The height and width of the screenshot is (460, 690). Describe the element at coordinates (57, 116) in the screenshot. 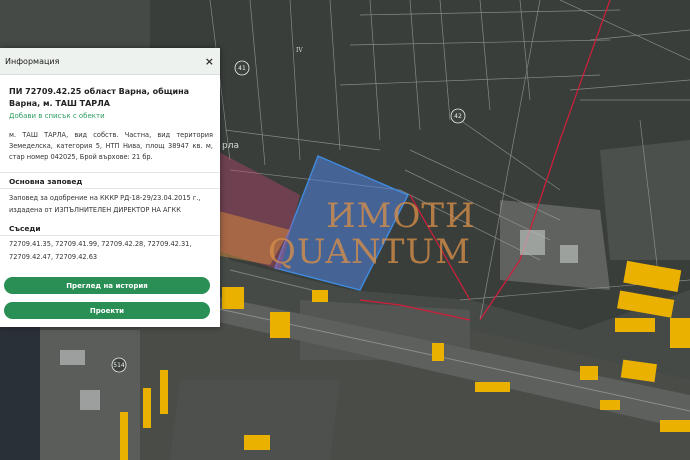

I see `add-to-list-link: Добави в списък с обекти` at that location.